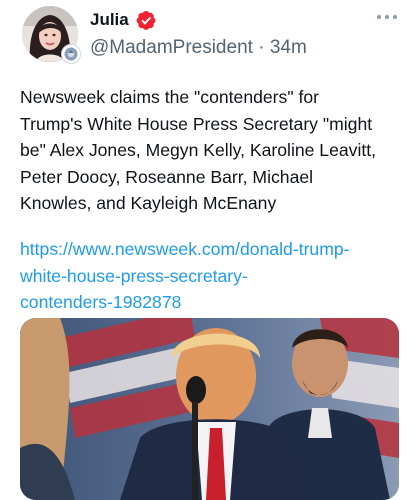 This screenshot has width=419, height=500. What do you see at coordinates (146, 20) in the screenshot?
I see `verified-badge-icon` at bounding box center [146, 20].